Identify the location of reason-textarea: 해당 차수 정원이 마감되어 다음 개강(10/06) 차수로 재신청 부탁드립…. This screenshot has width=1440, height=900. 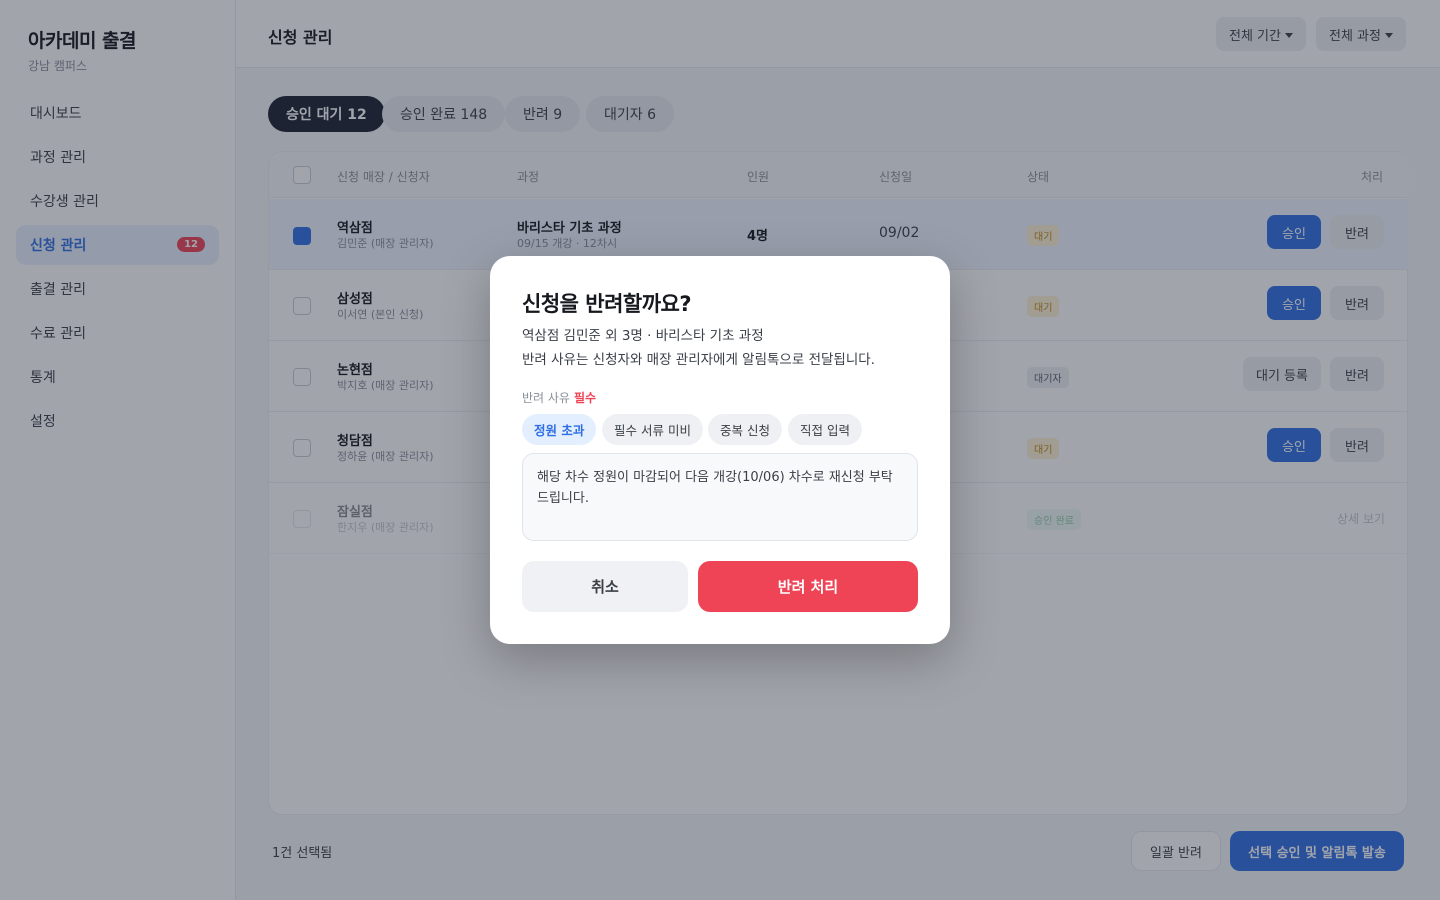
(720, 497).